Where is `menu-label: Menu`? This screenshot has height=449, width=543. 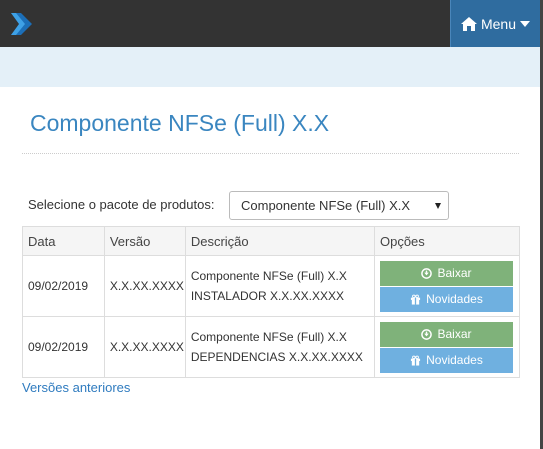
menu-label: Menu is located at coordinates (498, 23).